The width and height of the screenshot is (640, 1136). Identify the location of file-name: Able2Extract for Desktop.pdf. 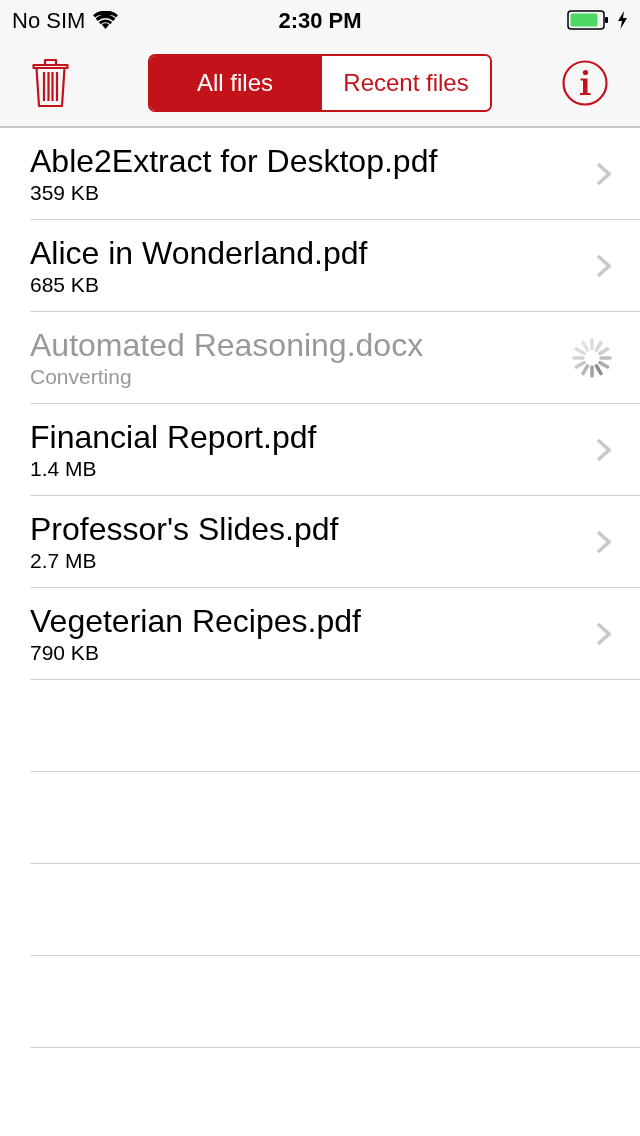
(234, 160).